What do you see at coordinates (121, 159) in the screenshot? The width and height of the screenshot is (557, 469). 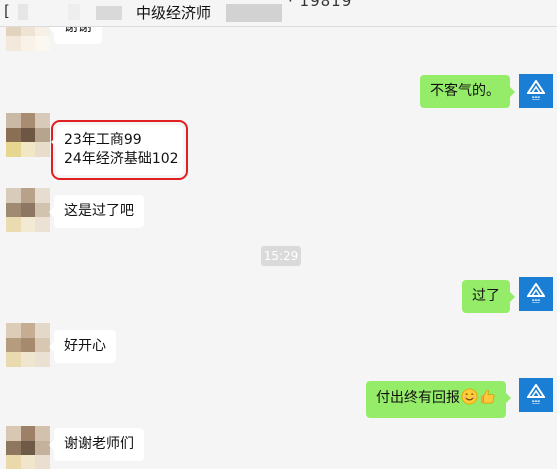 I see `message-line: 24年经济基础102` at bounding box center [121, 159].